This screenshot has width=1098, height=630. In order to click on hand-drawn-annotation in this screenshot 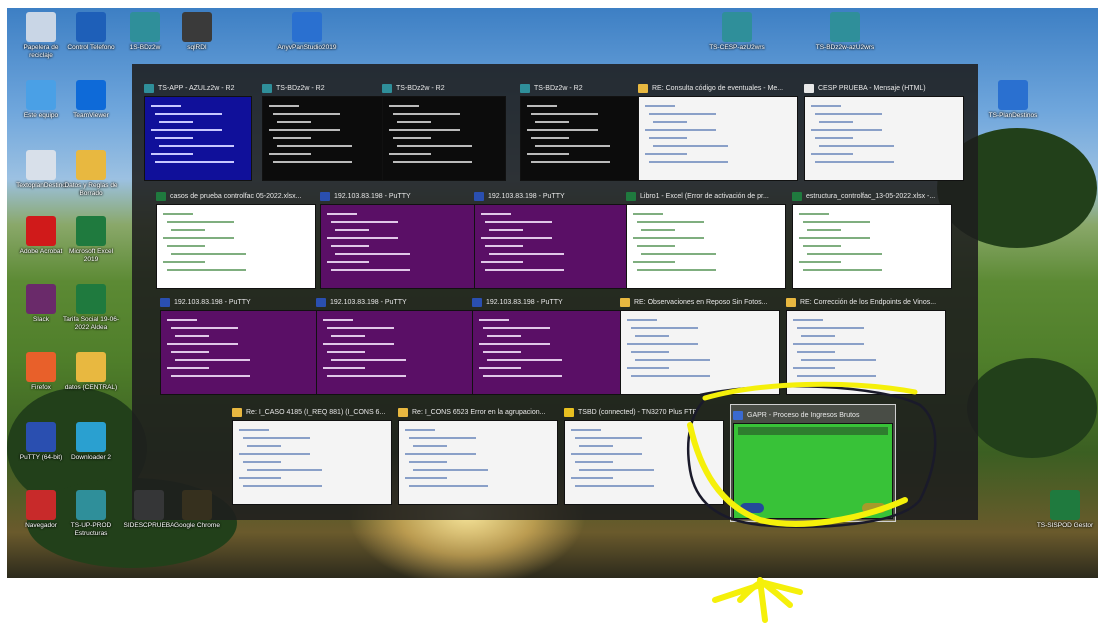, I will do `click(811, 502)`.